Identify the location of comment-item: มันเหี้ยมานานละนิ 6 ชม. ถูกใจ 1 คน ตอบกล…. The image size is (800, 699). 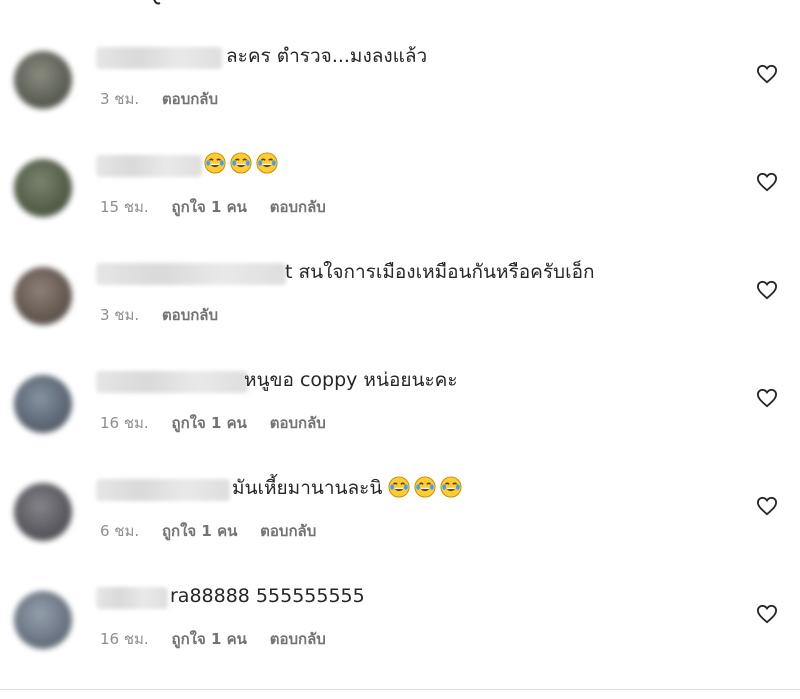
(400, 520).